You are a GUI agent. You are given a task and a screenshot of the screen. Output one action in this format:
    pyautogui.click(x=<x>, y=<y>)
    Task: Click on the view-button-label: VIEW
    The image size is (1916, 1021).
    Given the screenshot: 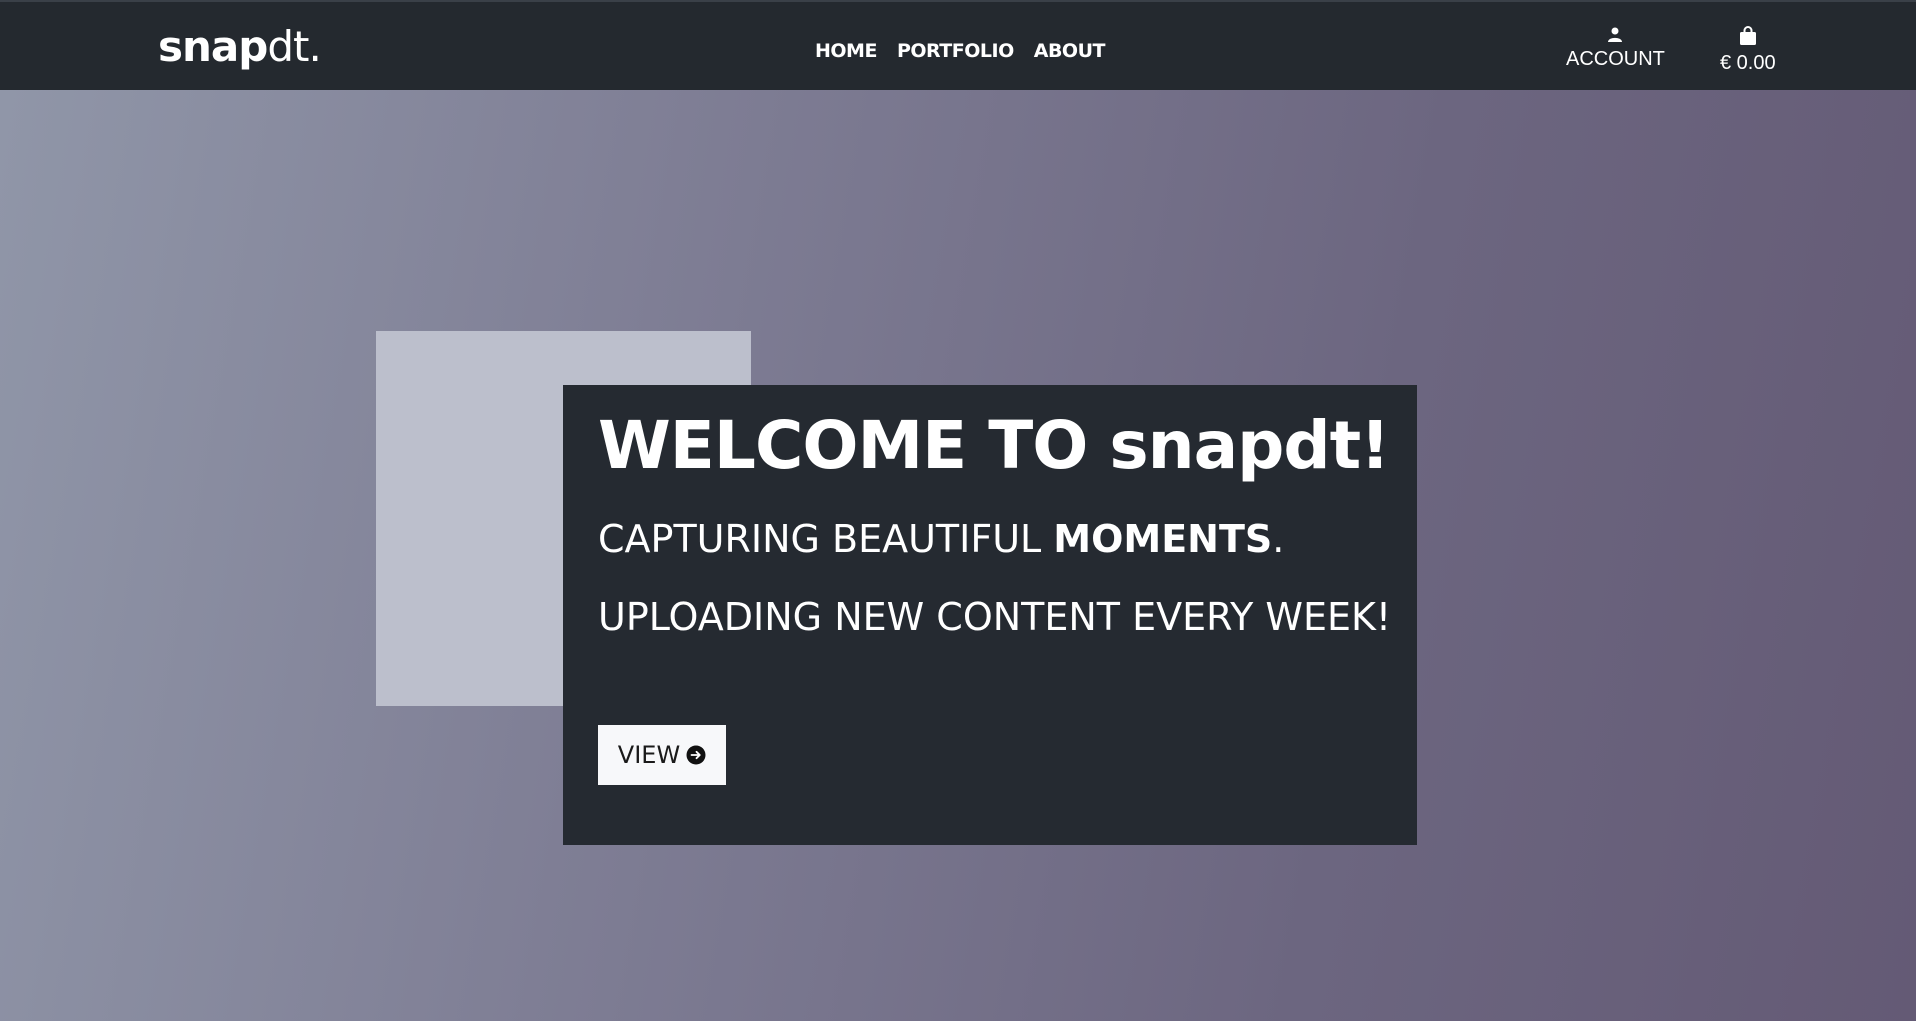 What is the action you would take?
    pyautogui.click(x=649, y=755)
    